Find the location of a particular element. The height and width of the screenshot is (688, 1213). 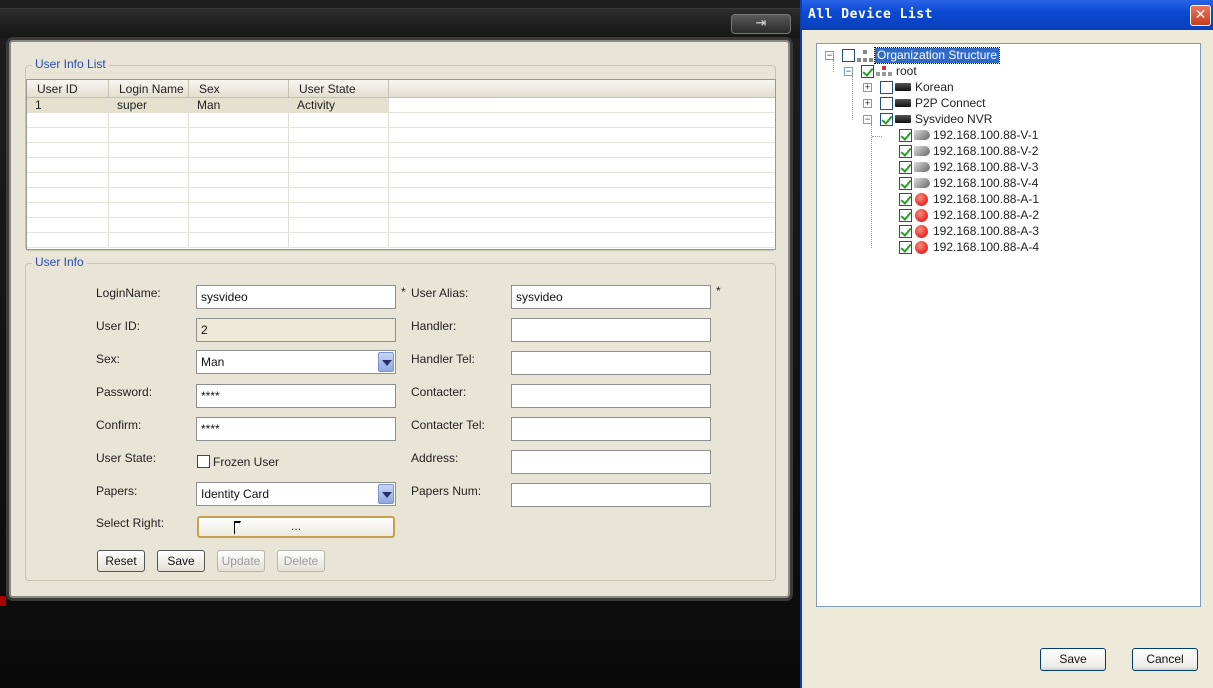

user-alias-label: User Alias: is located at coordinates (440, 293).